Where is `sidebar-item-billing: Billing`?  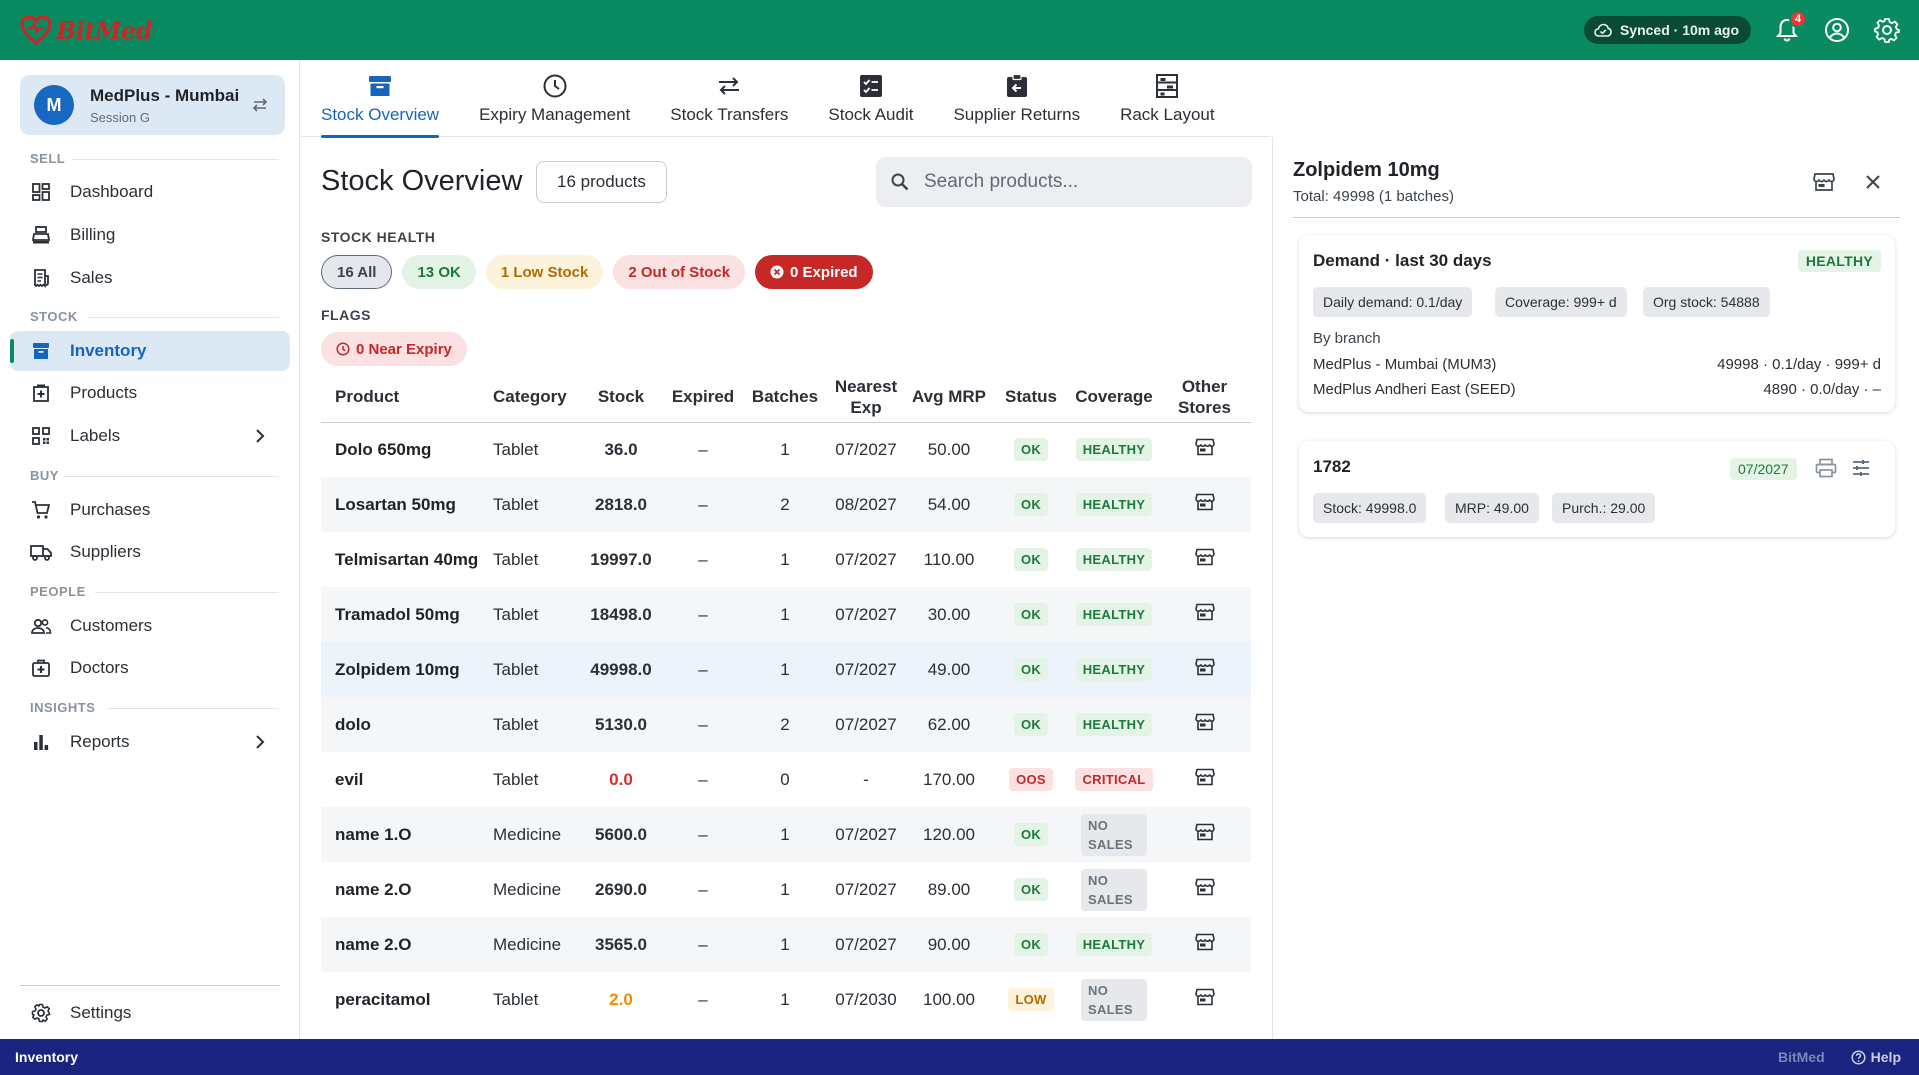 sidebar-item-billing: Billing is located at coordinates (150, 235).